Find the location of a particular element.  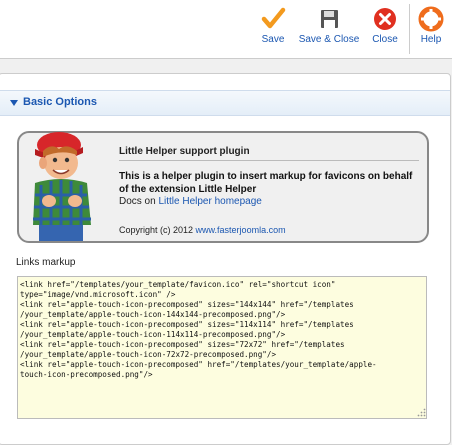

help-button: Help is located at coordinates (431, 25).